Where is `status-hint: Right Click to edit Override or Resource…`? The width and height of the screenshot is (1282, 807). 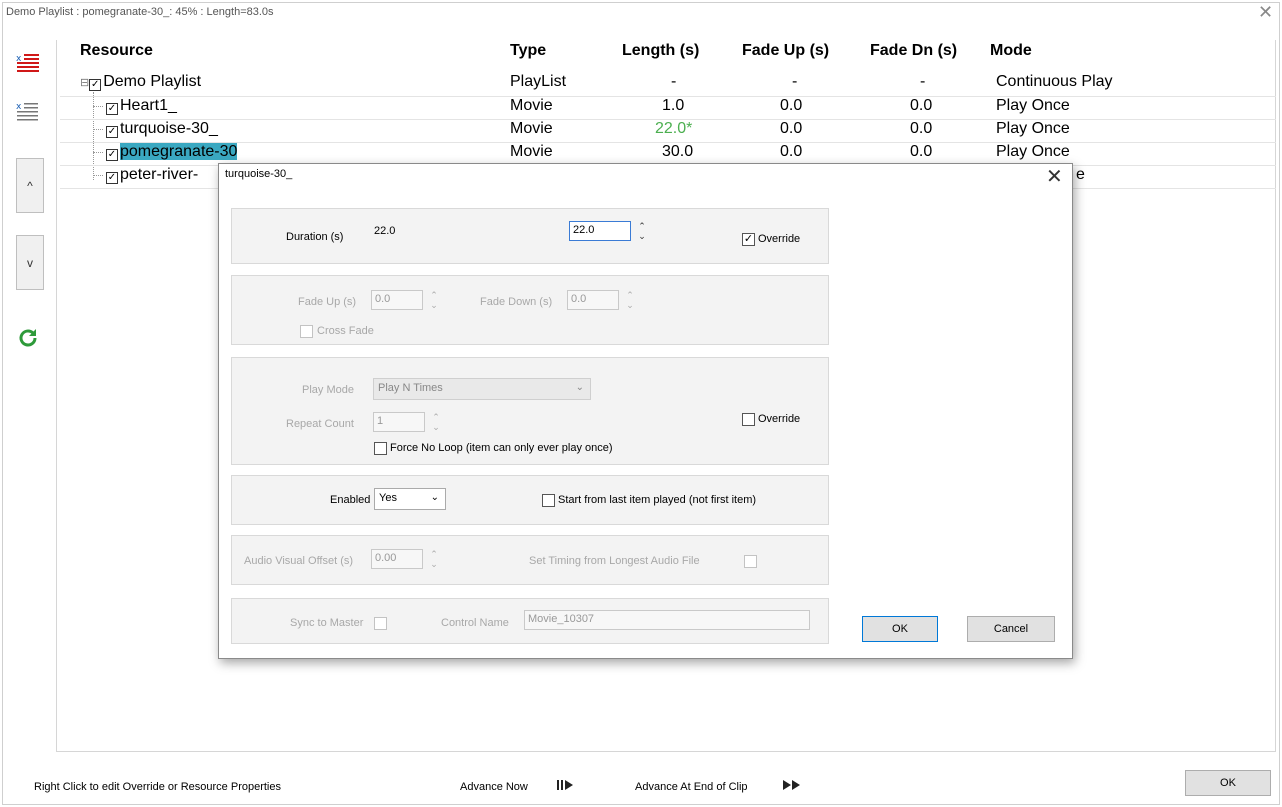 status-hint: Right Click to edit Override or Resource… is located at coordinates (157, 787).